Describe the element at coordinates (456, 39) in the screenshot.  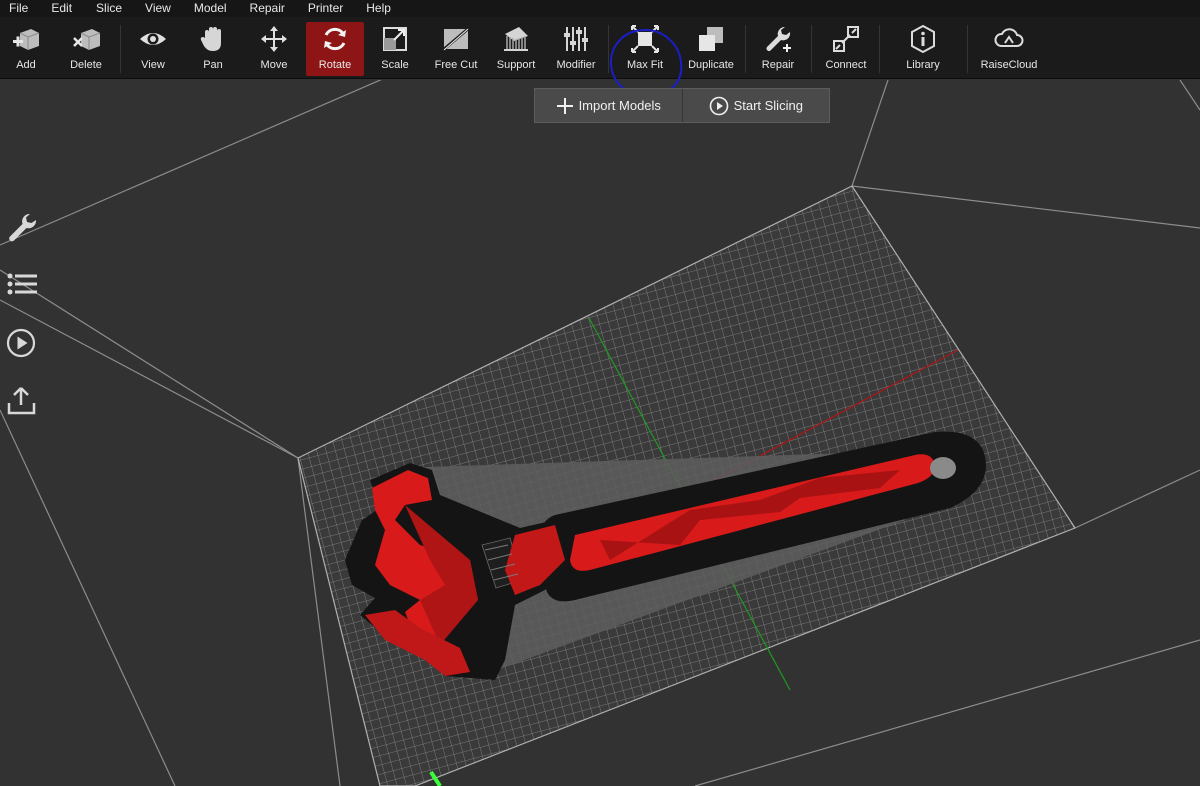
I see `free-cut-icon` at that location.